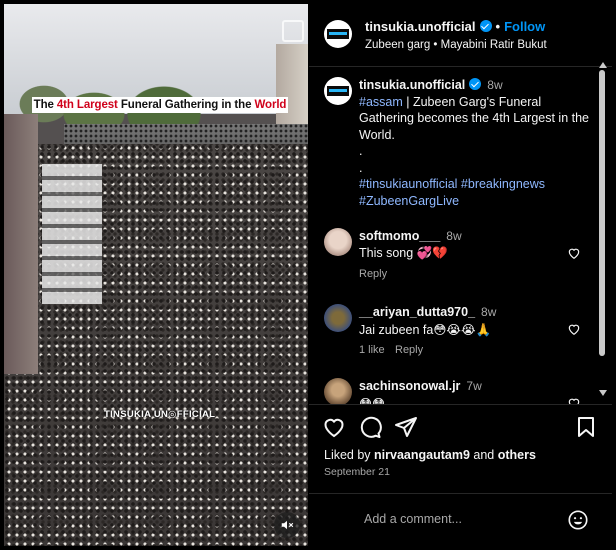  I want to click on video-vehicles, so click(72, 234).